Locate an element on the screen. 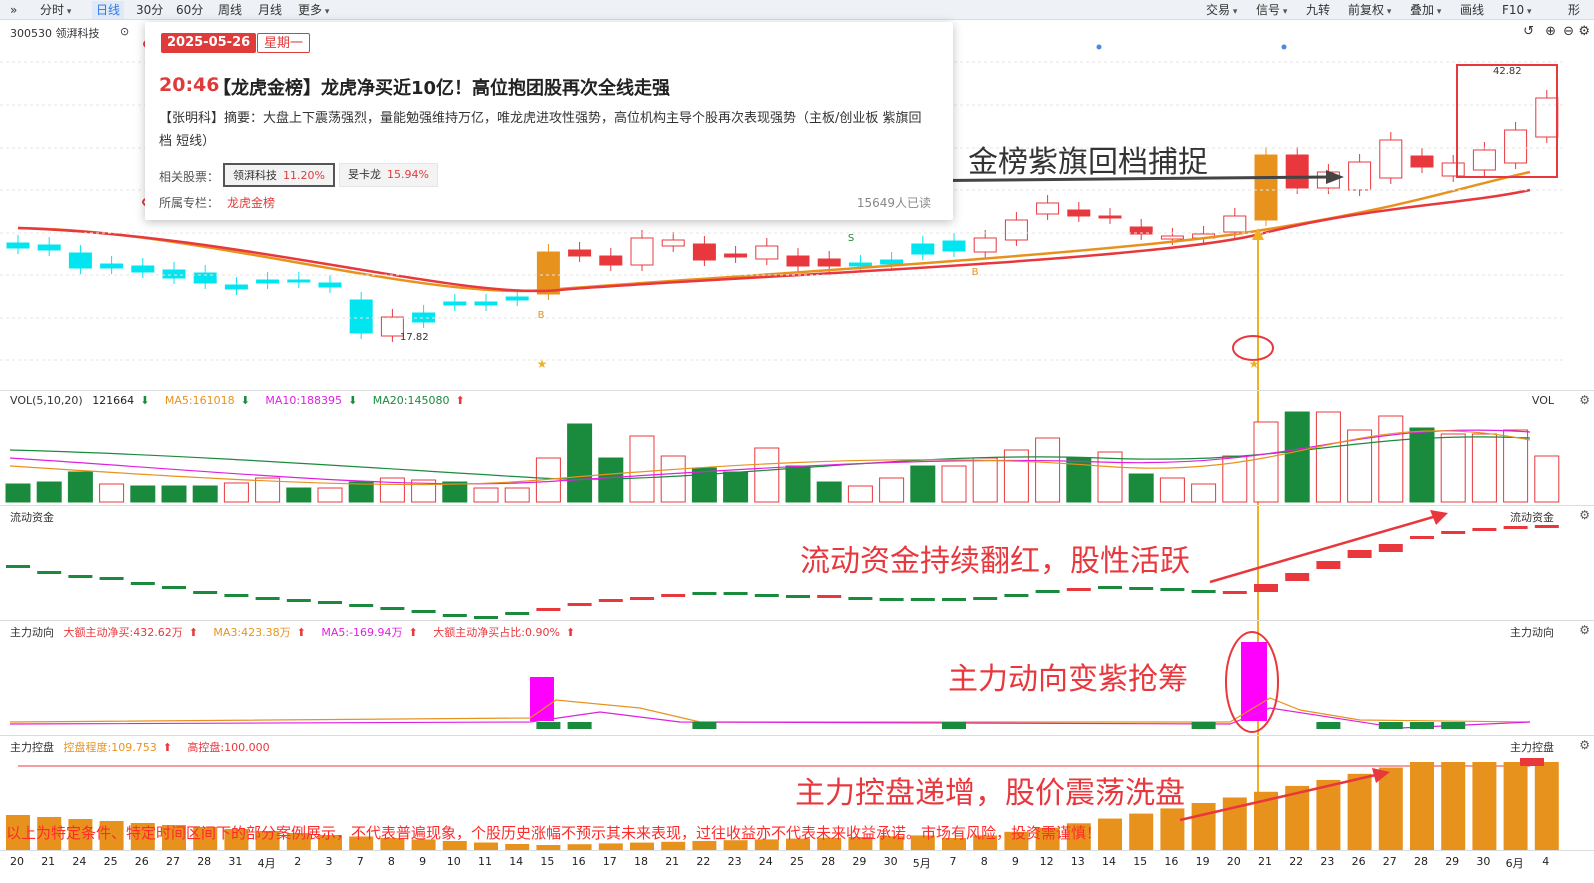 Image resolution: width=1594 pixels, height=883 pixels. main-force-ma5 is located at coordinates (770, 718).